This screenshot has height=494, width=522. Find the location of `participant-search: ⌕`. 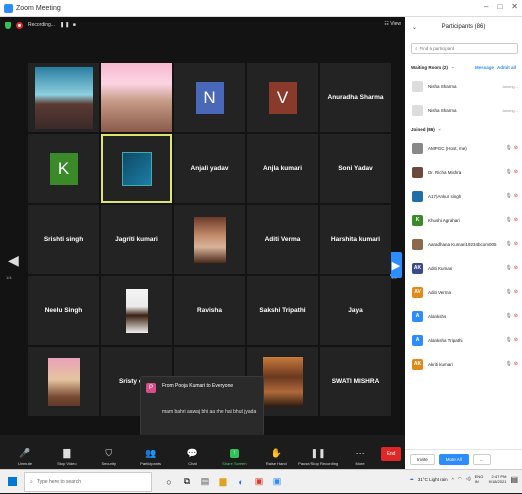

participant-search: ⌕ is located at coordinates (464, 48).